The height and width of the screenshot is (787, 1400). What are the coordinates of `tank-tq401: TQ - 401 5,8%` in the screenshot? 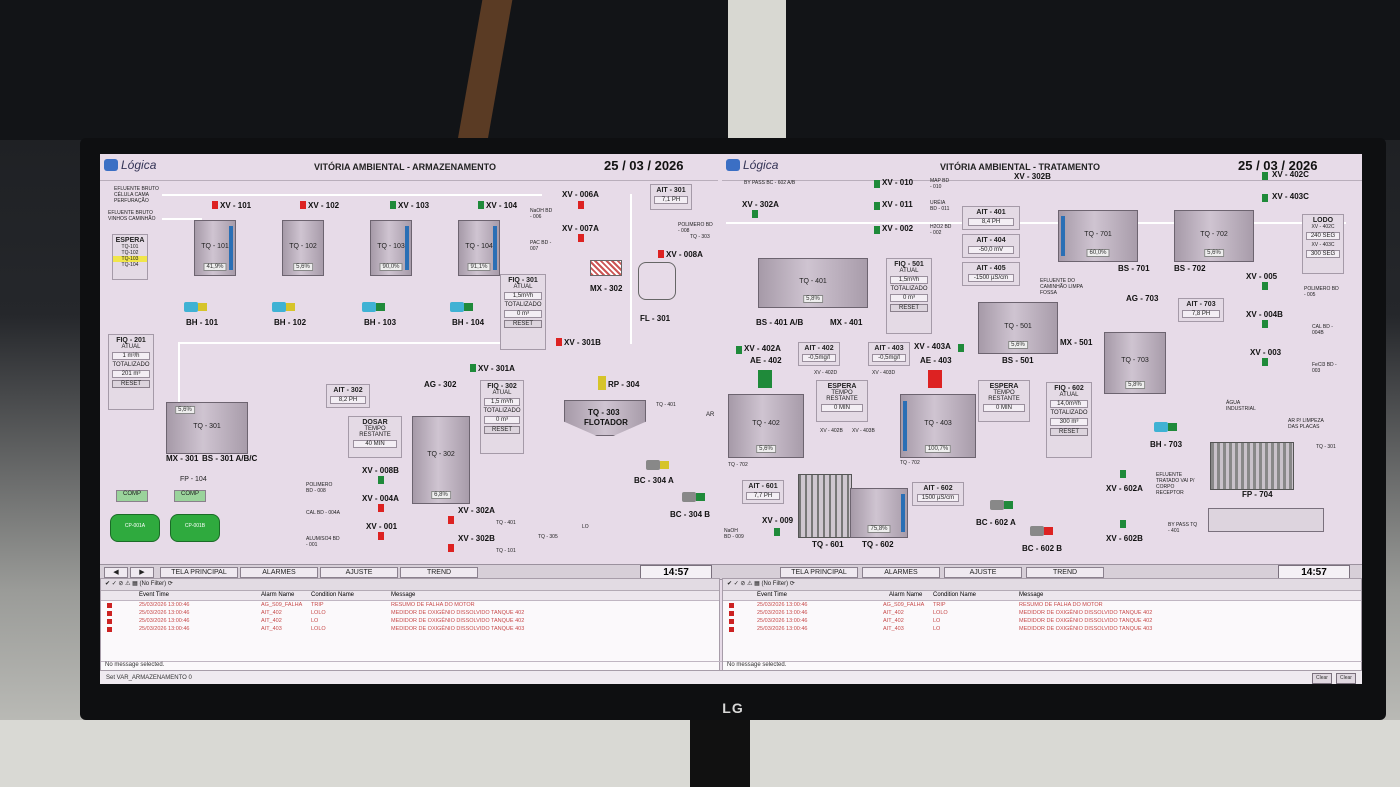 It's located at (813, 283).